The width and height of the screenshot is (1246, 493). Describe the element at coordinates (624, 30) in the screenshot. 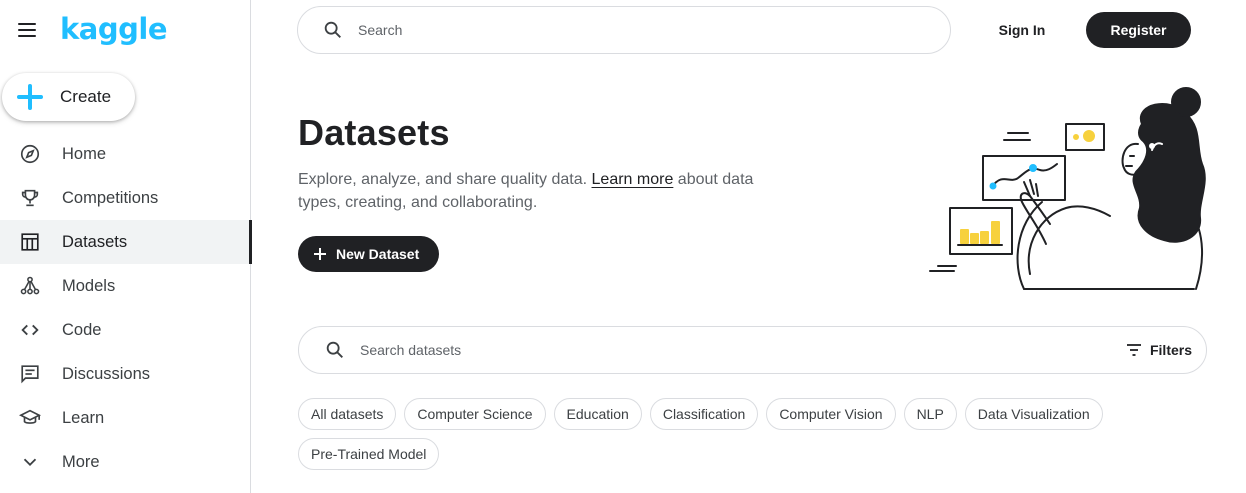

I see `site-search-input: Search` at that location.